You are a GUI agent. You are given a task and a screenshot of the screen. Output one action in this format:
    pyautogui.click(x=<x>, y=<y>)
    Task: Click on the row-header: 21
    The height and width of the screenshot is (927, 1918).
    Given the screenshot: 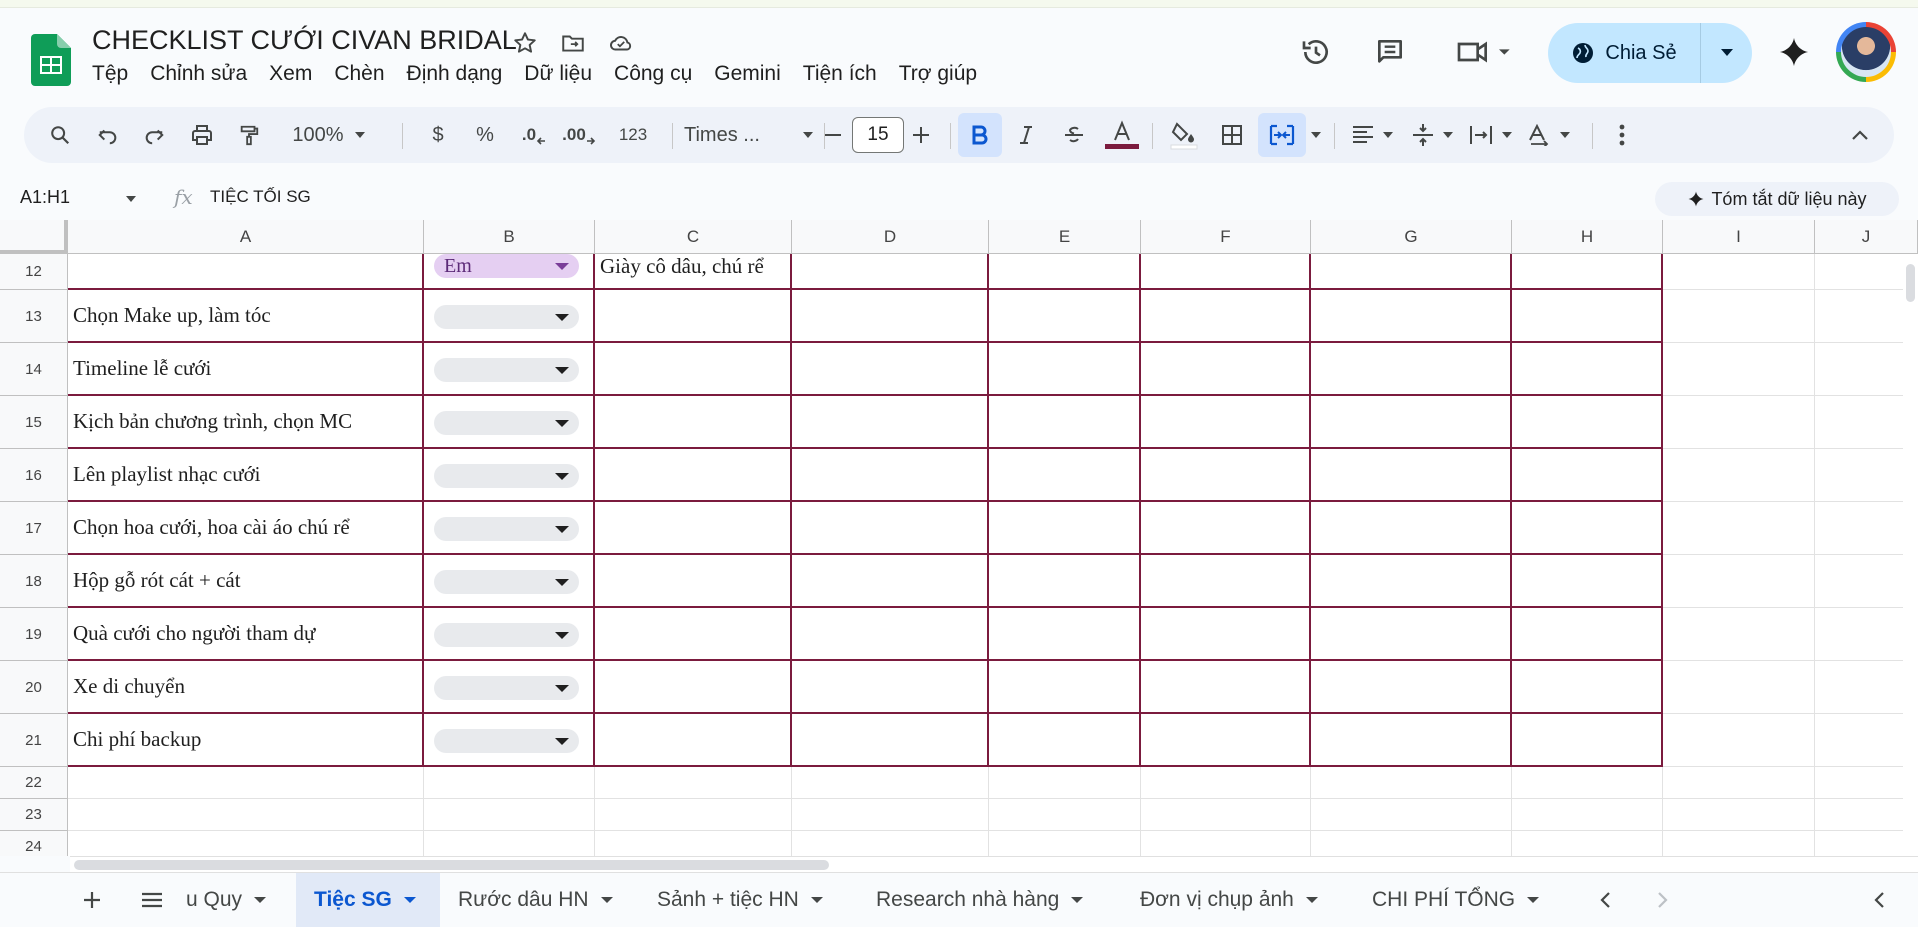 What is the action you would take?
    pyautogui.click(x=34, y=740)
    